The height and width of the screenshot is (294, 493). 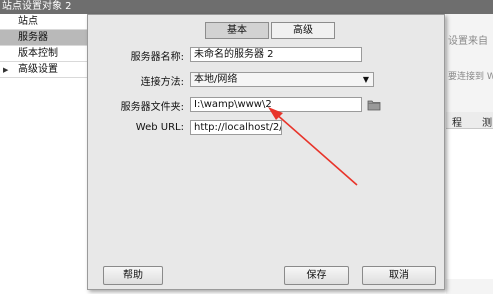 What do you see at coordinates (276, 104) in the screenshot?
I see `server-folder-input: I:\wamp\www\2` at bounding box center [276, 104].